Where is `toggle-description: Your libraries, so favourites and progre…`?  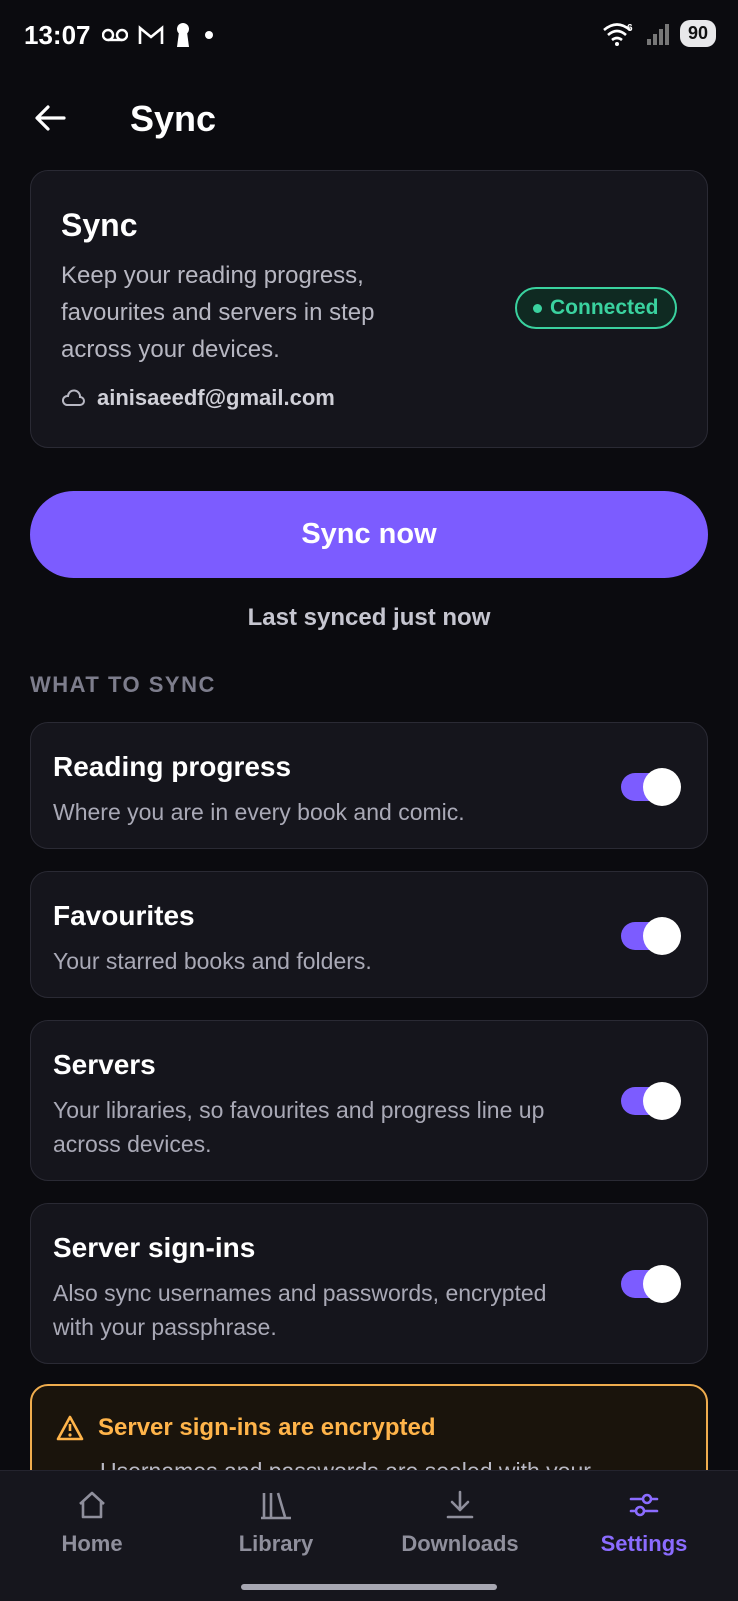
toggle-description: Your libraries, so favourites and progre… is located at coordinates (299, 1127).